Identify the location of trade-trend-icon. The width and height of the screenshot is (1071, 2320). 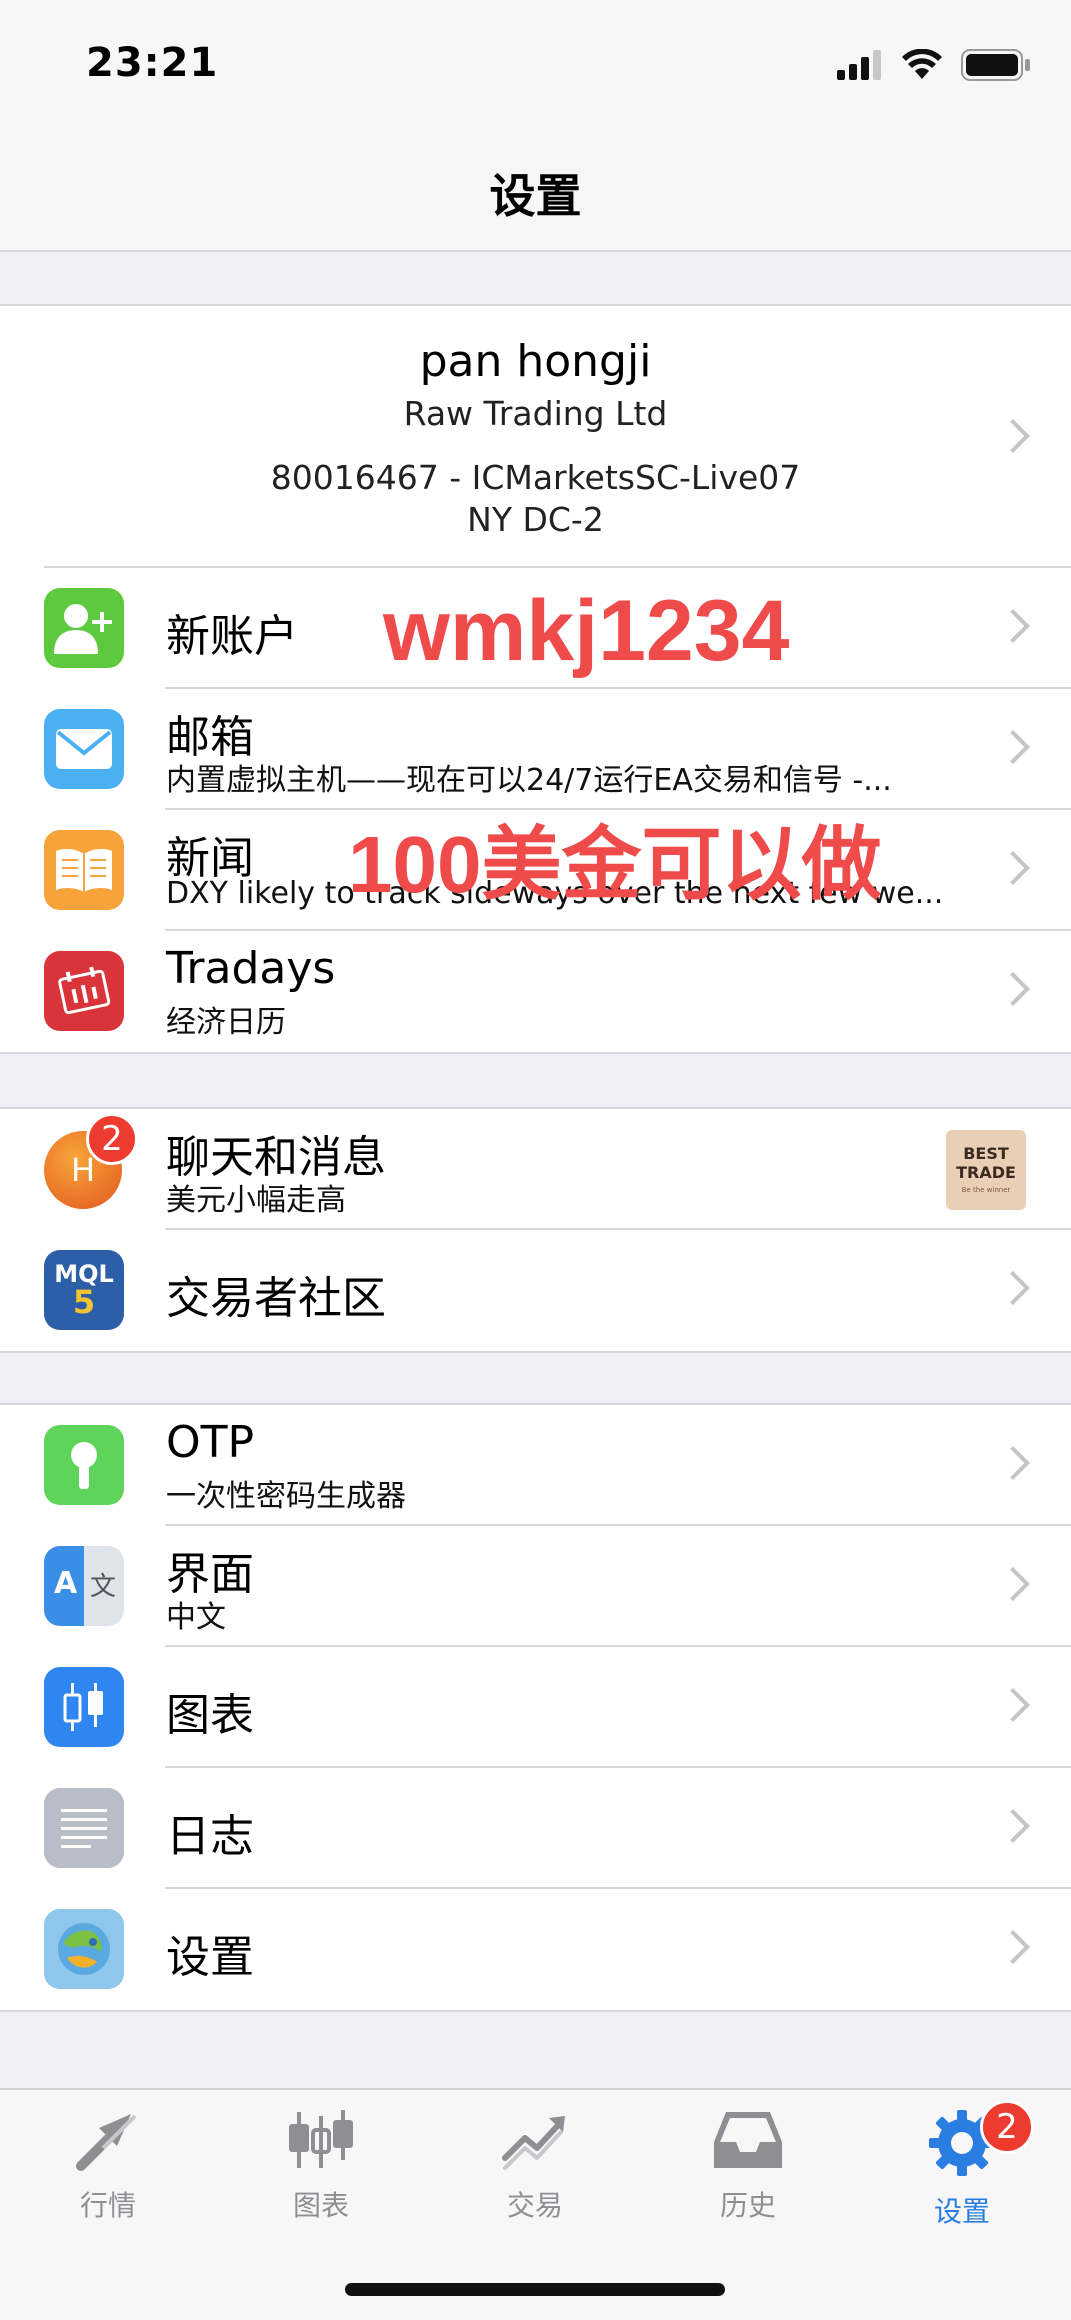
(533, 2143).